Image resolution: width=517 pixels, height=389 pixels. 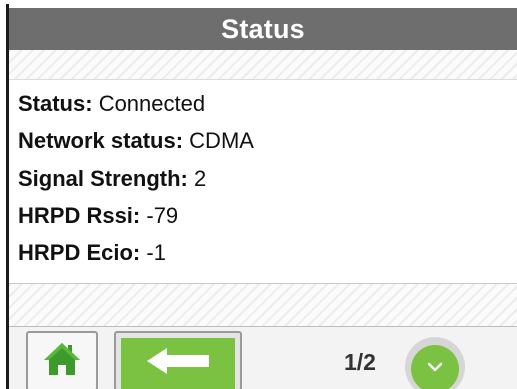 I want to click on home-button, so click(x=62, y=360).